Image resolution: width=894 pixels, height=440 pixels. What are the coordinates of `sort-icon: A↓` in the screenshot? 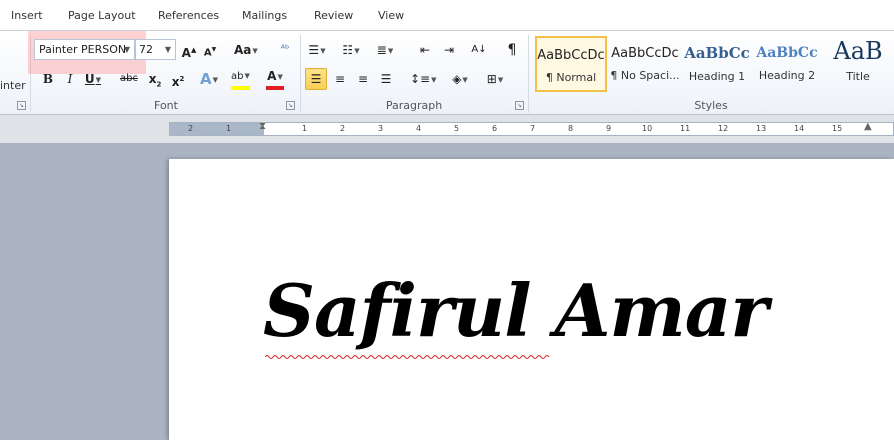 It's located at (479, 50).